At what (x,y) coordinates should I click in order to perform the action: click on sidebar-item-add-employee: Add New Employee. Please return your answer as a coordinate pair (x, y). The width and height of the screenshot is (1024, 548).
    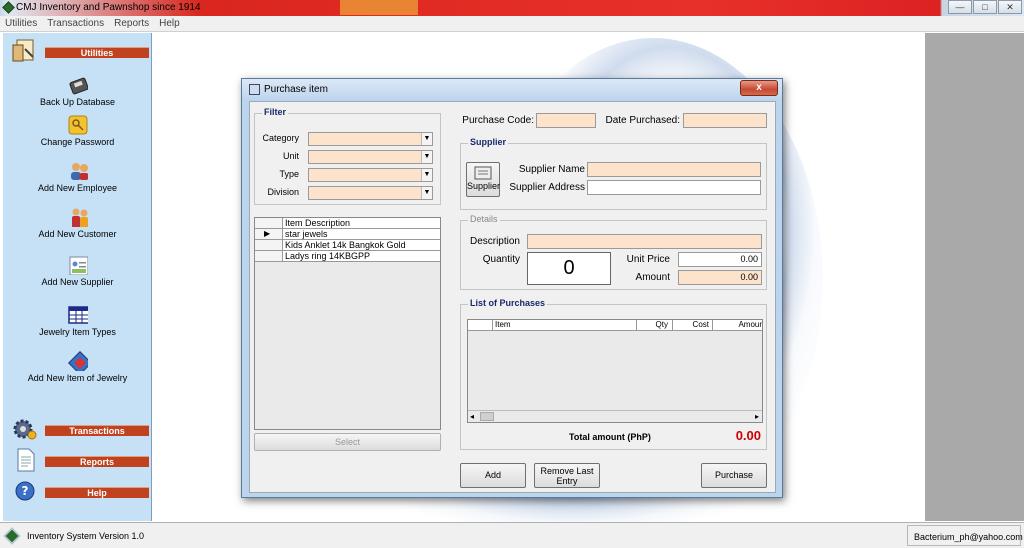
    Looking at the image, I should click on (77, 177).